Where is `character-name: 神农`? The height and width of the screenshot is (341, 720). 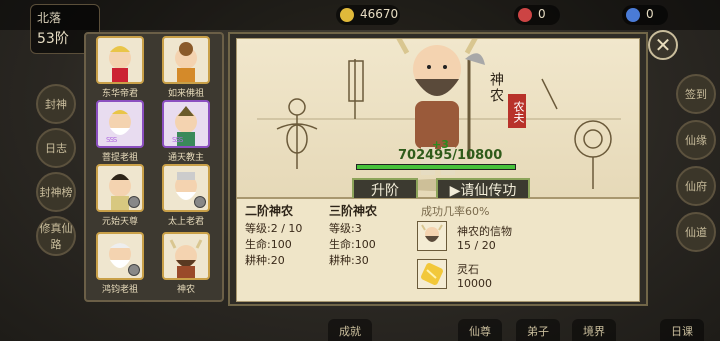 character-name: 神农 is located at coordinates (185, 290).